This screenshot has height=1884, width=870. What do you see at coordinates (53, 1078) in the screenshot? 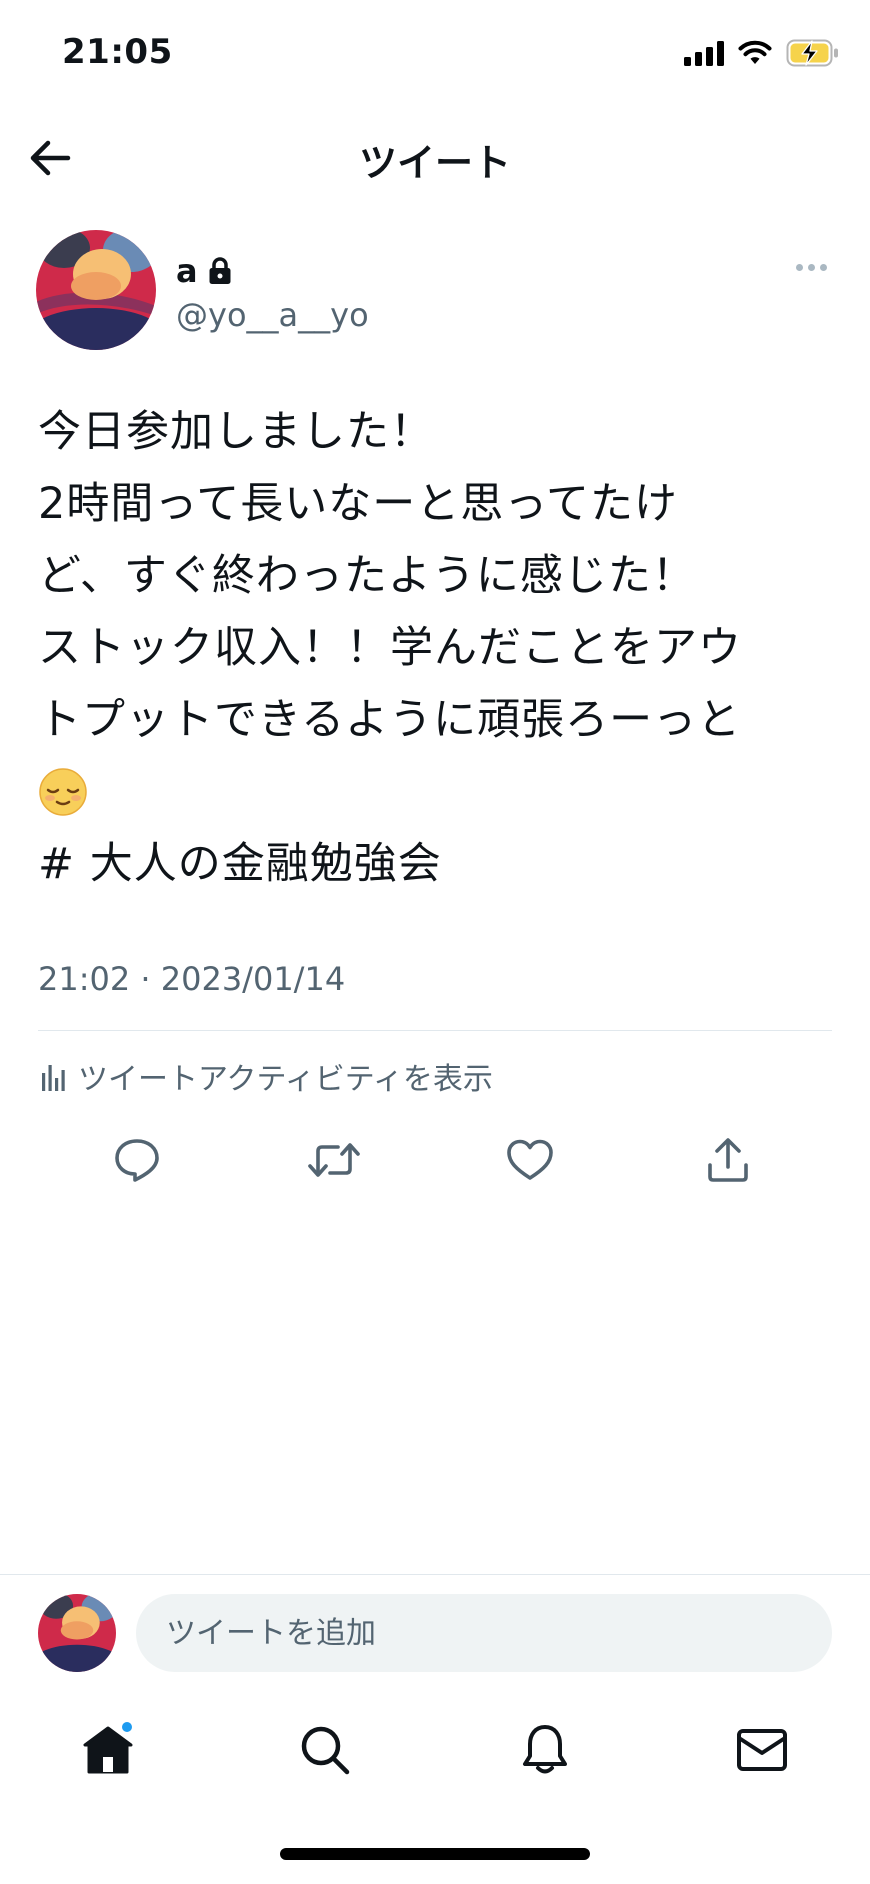
I see `bar-chart-icon` at bounding box center [53, 1078].